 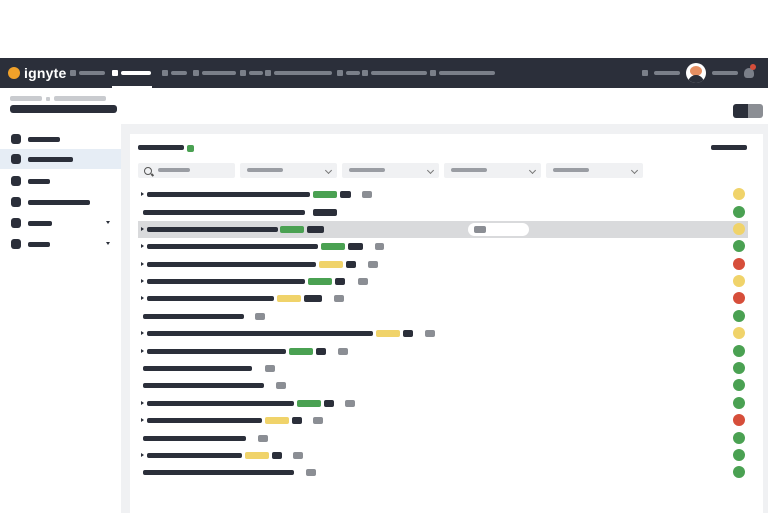 I want to click on user-name, so click(x=667, y=73).